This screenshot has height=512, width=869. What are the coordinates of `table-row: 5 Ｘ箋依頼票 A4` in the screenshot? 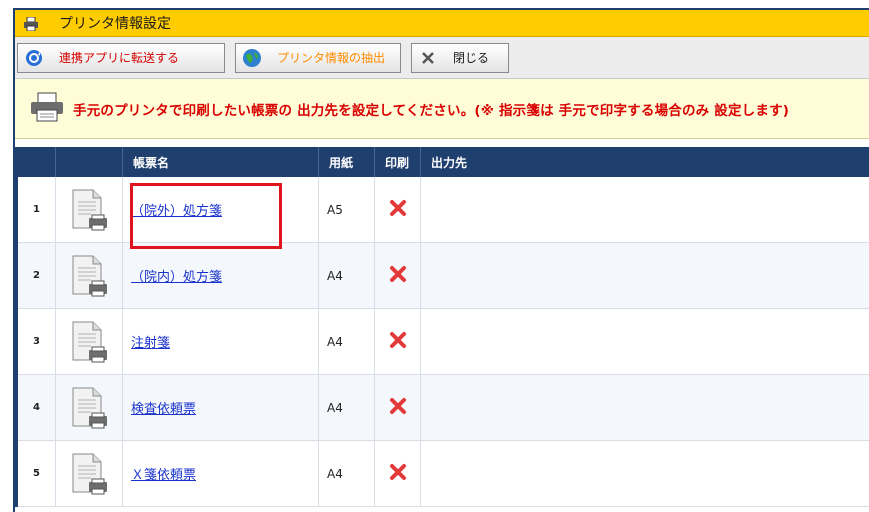 It's located at (443, 474).